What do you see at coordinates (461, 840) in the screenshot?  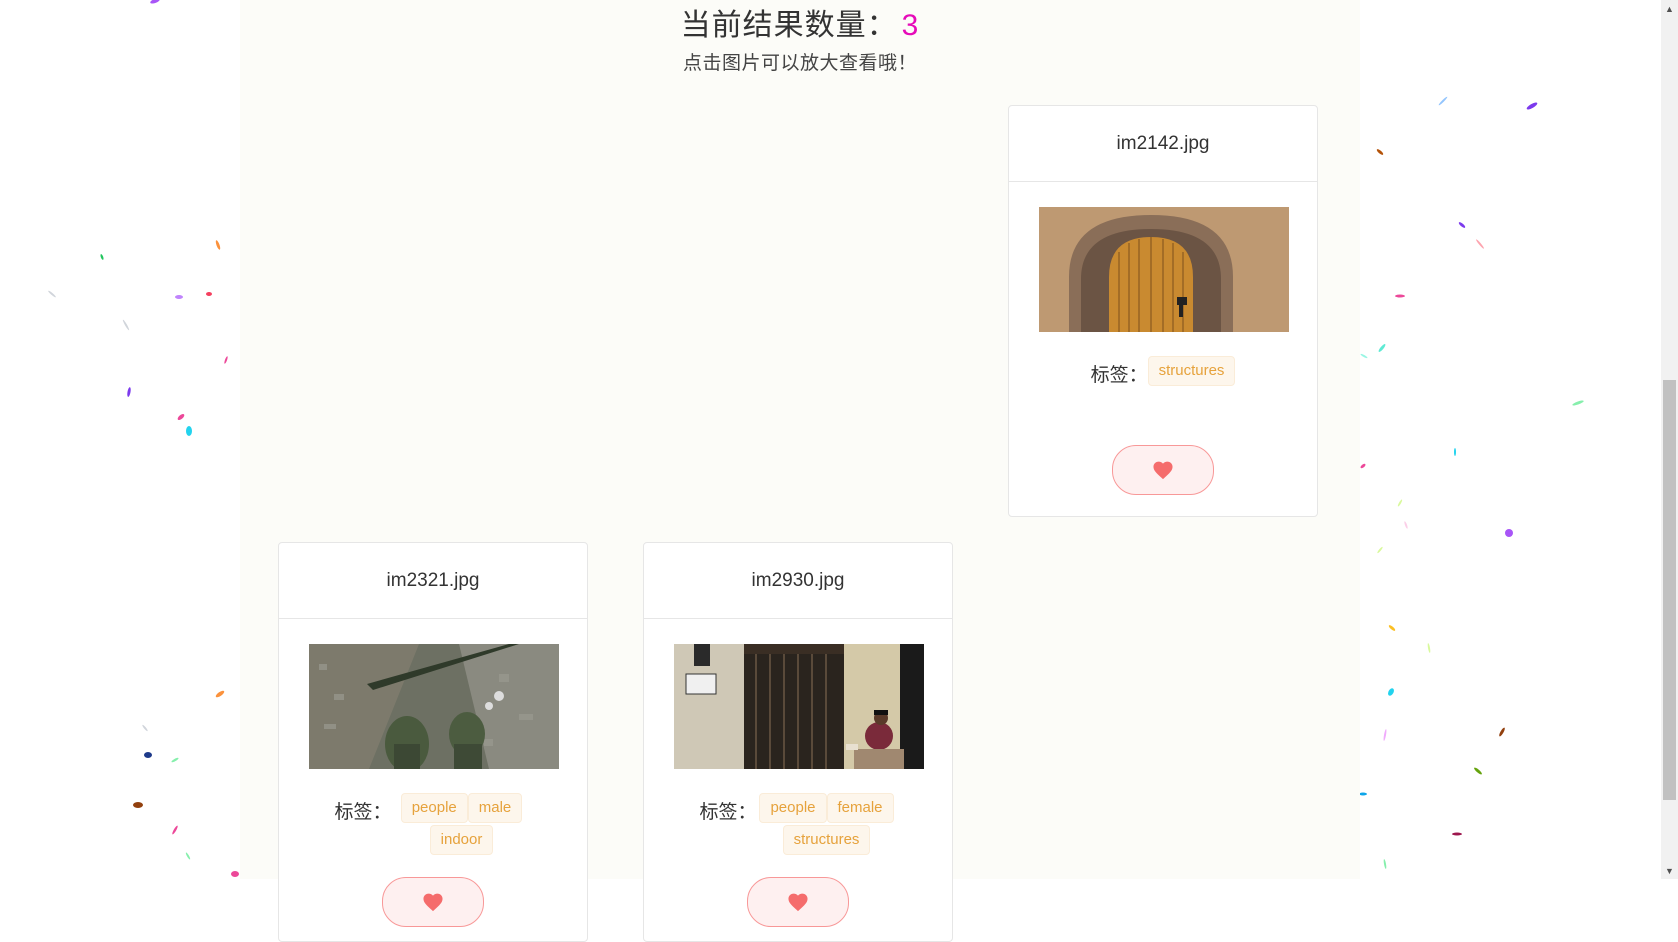 I see `tag: indoor` at bounding box center [461, 840].